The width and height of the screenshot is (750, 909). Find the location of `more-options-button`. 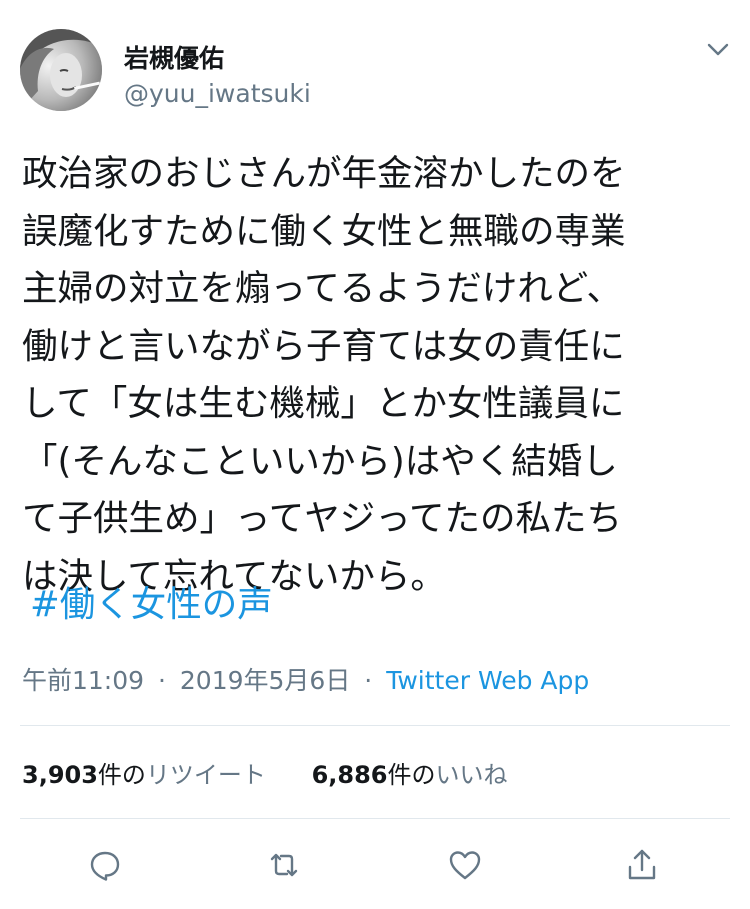

more-options-button is located at coordinates (718, 50).